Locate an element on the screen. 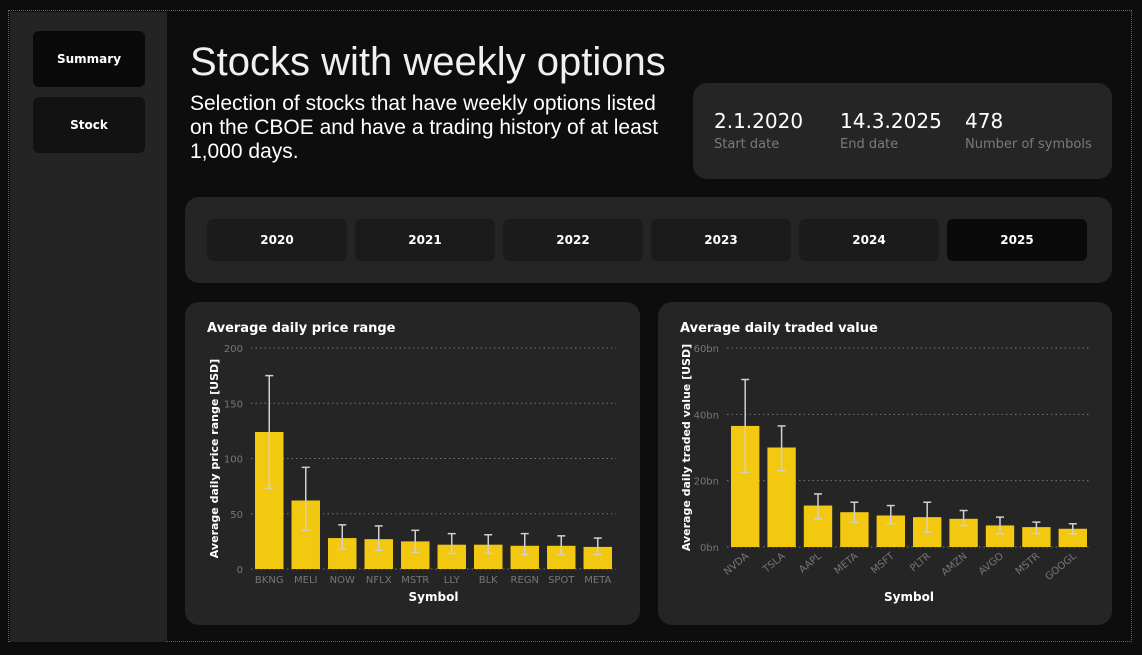 The image size is (1142, 655). start-date-label: Start date is located at coordinates (747, 144).